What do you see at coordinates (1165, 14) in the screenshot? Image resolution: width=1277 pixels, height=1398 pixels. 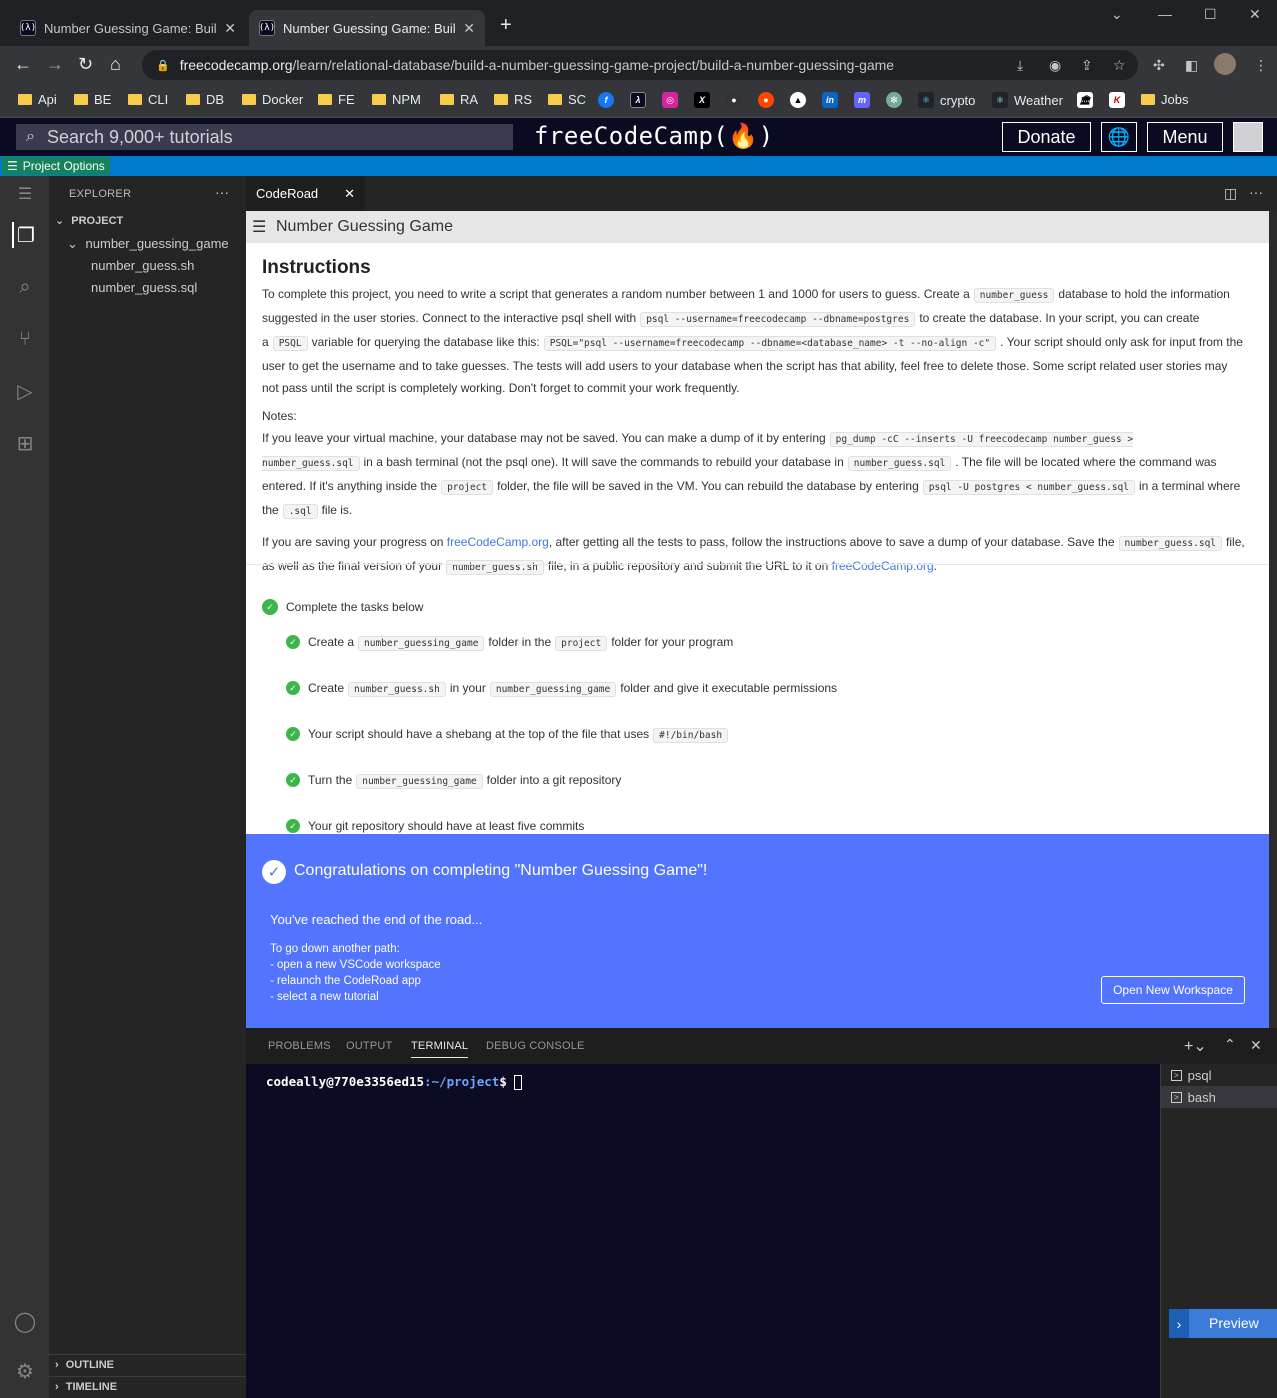 I see `minimize-icon: —` at bounding box center [1165, 14].